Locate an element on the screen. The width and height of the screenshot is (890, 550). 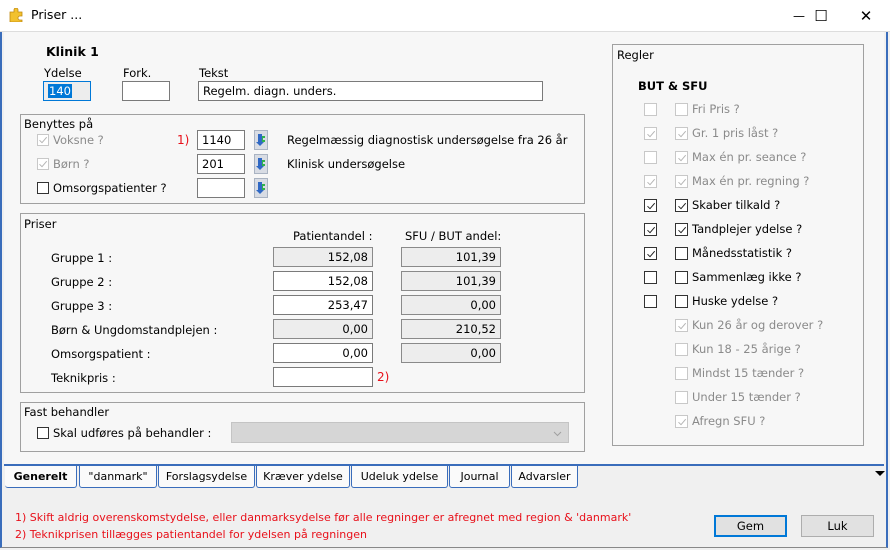
benyttes-checkbox-label: Børn ? is located at coordinates (71, 164).